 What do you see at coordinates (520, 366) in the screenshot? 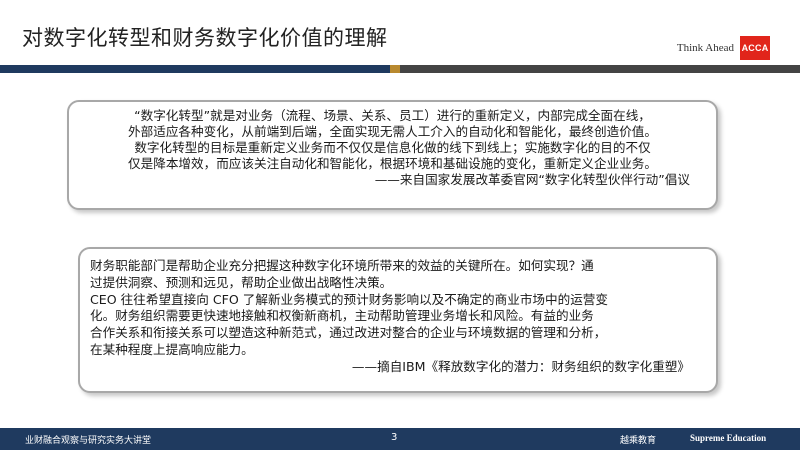
I see `quote-source: ——摘自IBM《释放数字化的潜力：财务组织的数字化重塑》` at bounding box center [520, 366].